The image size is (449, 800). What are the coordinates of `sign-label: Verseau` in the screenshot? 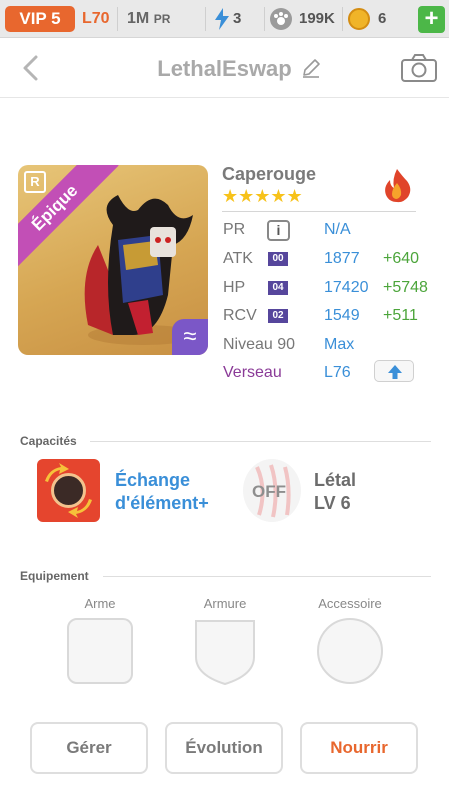 It's located at (252, 372).